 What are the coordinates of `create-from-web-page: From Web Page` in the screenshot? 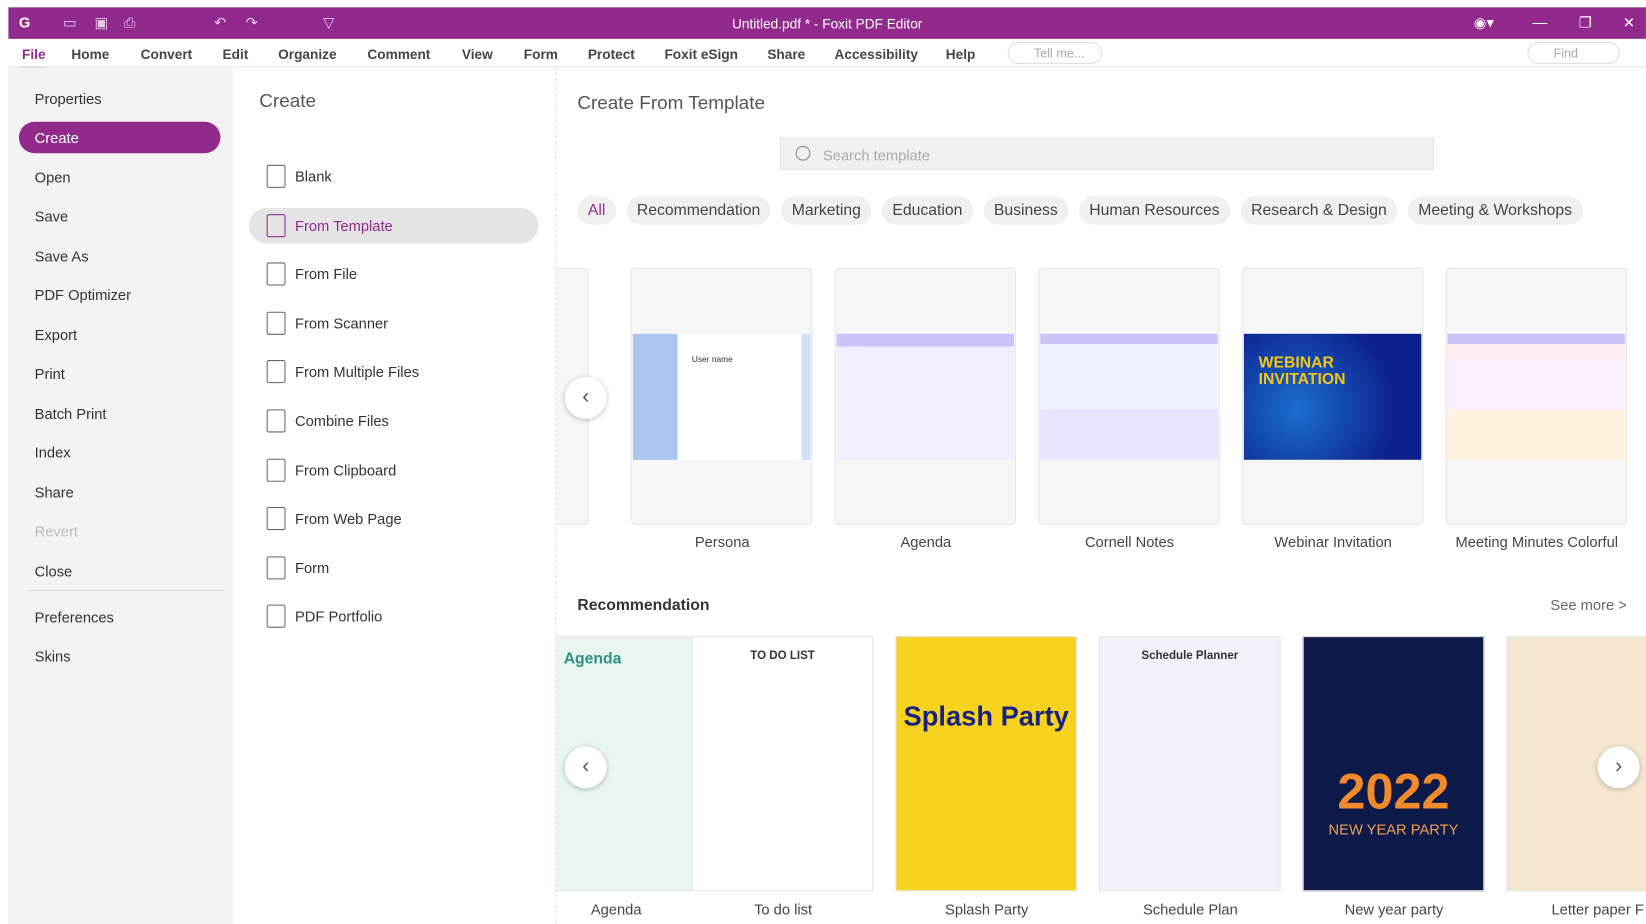 It's located at (394, 519).